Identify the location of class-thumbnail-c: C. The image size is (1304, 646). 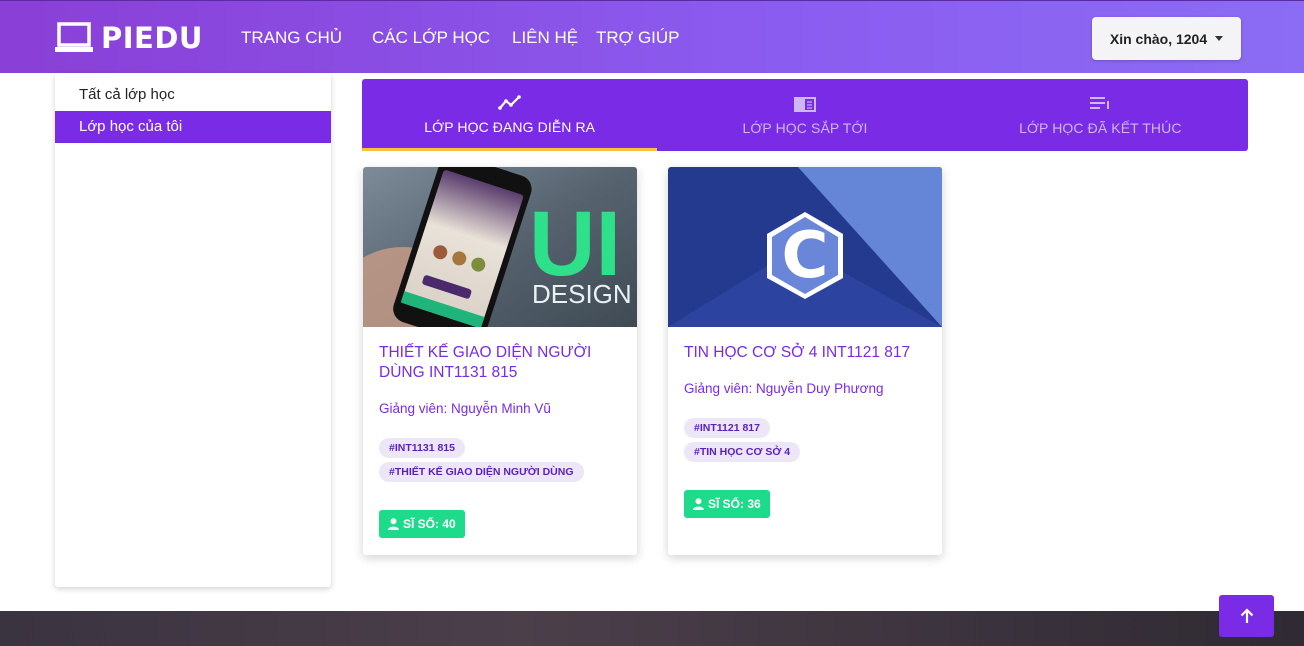
(805, 247).